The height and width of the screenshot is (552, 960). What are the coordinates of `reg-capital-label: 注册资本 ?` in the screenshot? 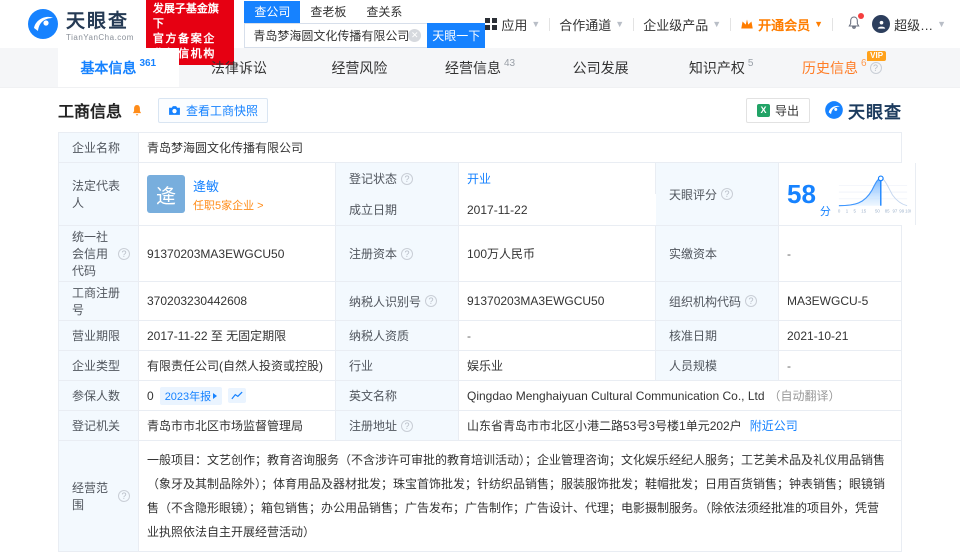 It's located at (397, 253).